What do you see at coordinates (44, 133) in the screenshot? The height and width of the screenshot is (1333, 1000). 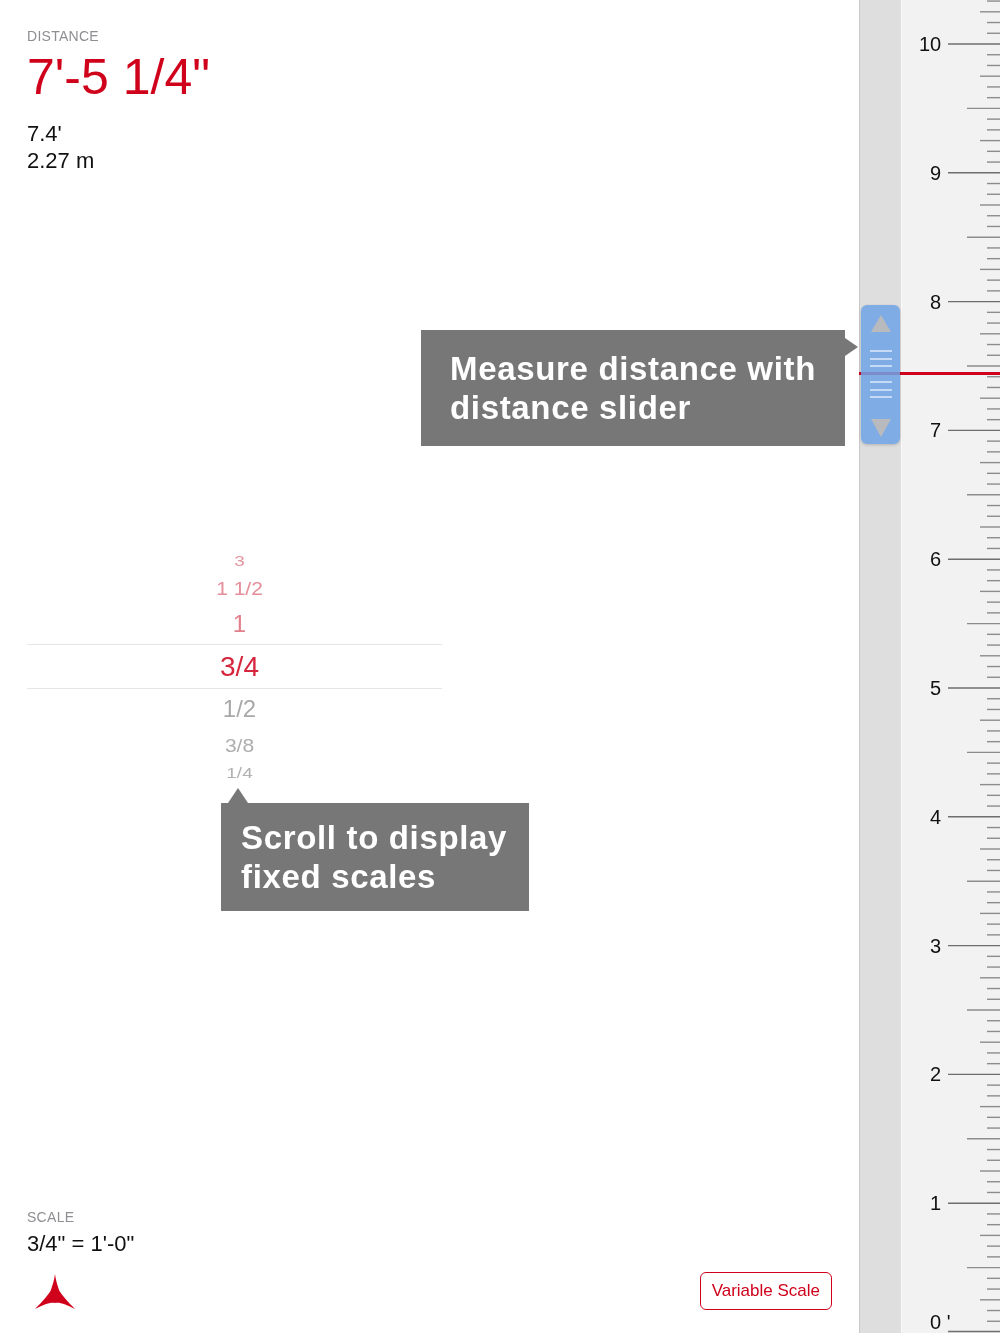 I see `distance-feet: 7.4'` at bounding box center [44, 133].